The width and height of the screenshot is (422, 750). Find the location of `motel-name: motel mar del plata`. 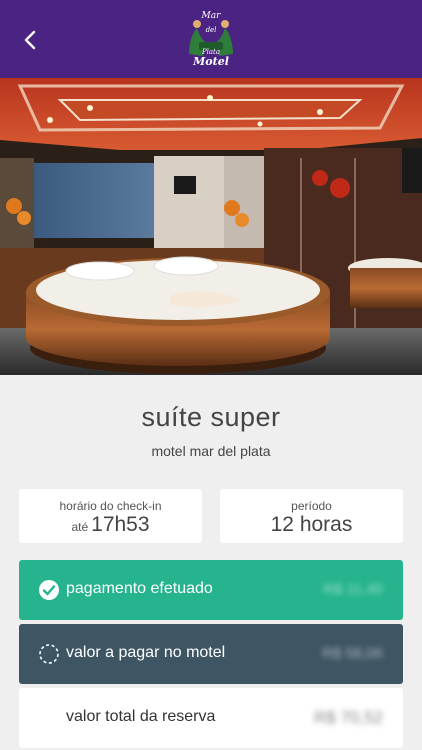

motel-name: motel mar del plata is located at coordinates (211, 451).